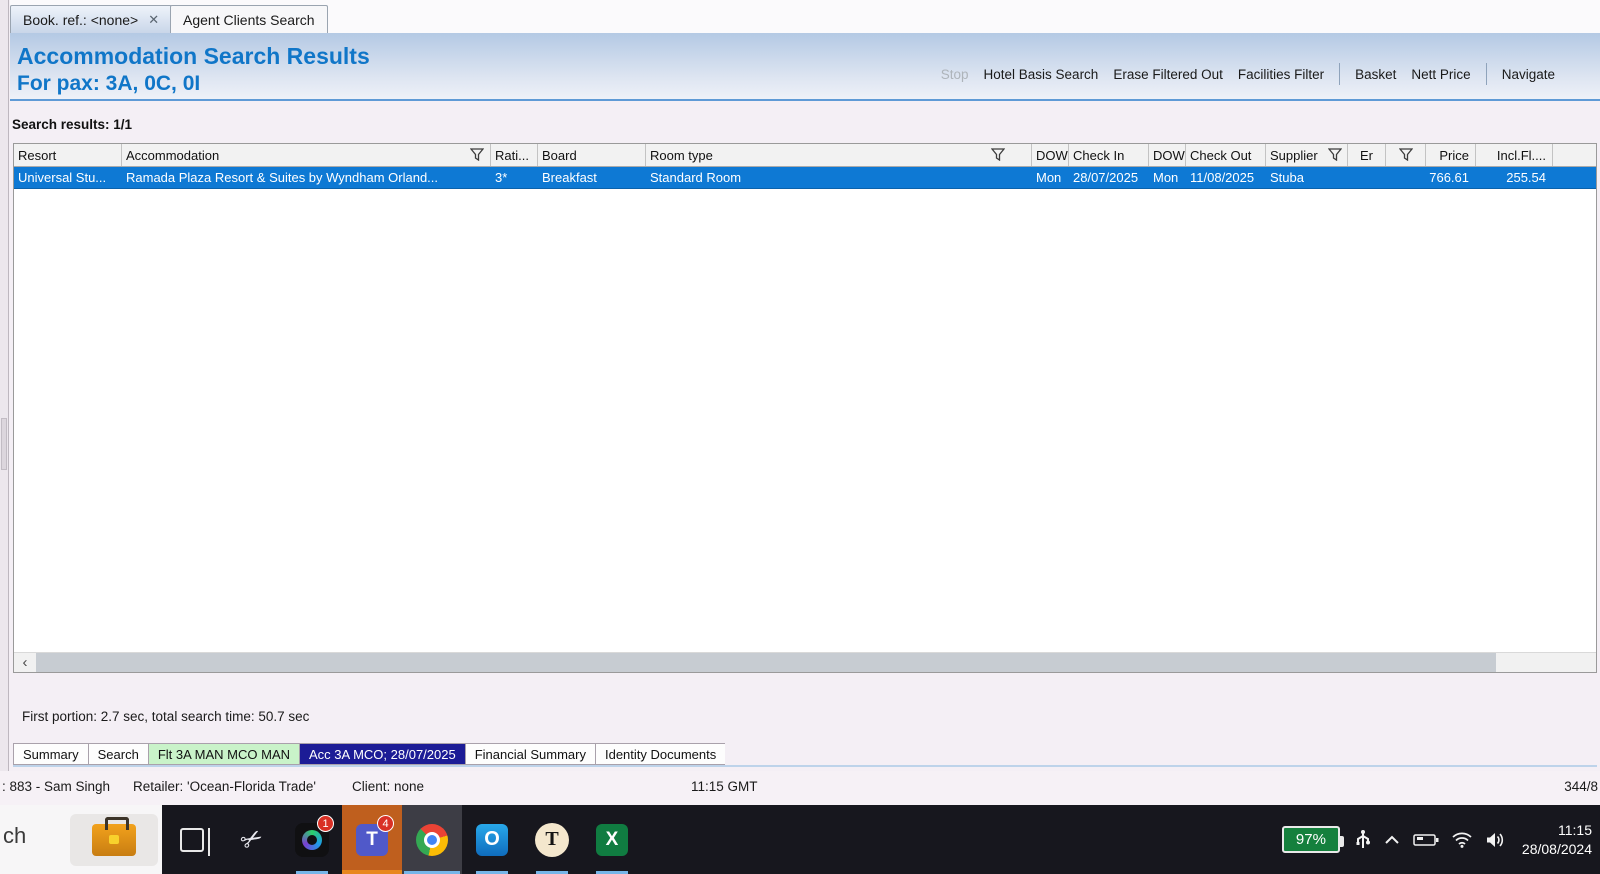 This screenshot has width=1600, height=874. Describe the element at coordinates (72, 124) in the screenshot. I see `search-results-count: Search results: 1/1` at that location.